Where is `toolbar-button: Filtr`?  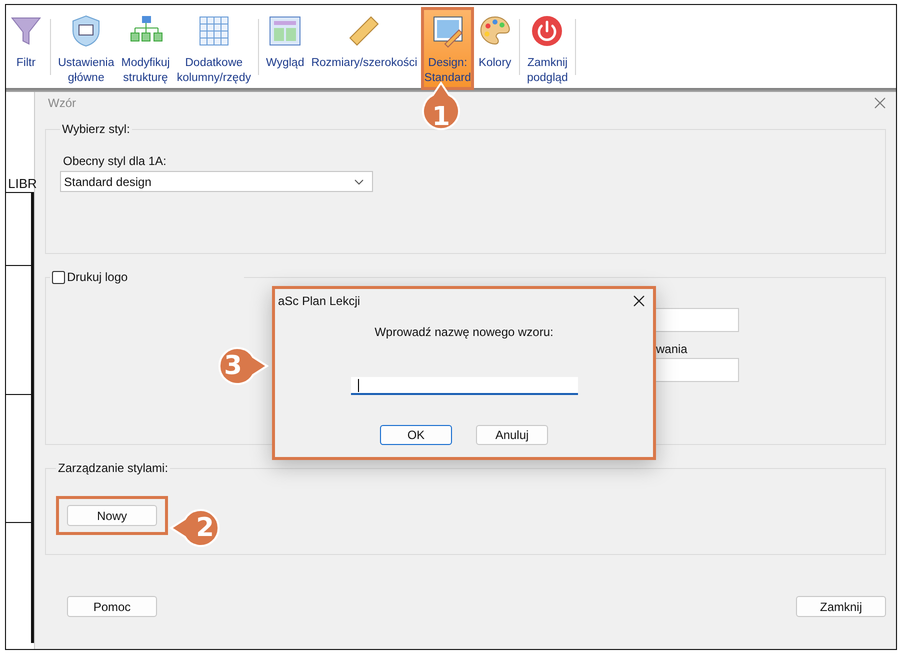 toolbar-button: Filtr is located at coordinates (26, 41).